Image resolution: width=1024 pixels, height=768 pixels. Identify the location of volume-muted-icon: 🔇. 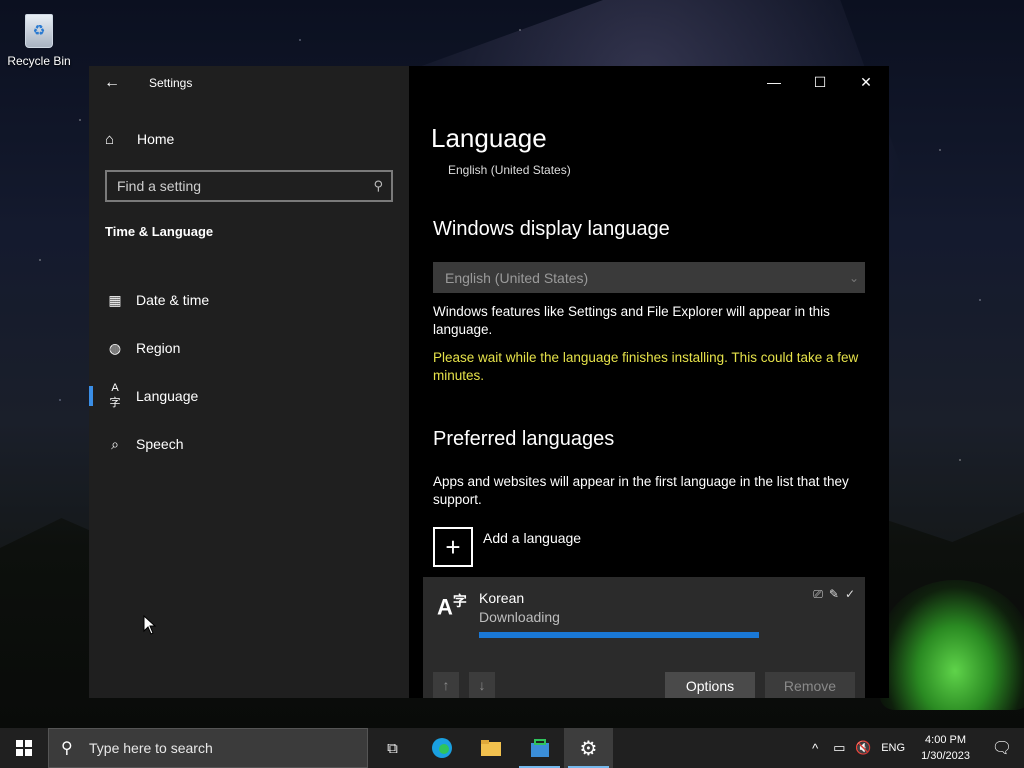
(863, 748).